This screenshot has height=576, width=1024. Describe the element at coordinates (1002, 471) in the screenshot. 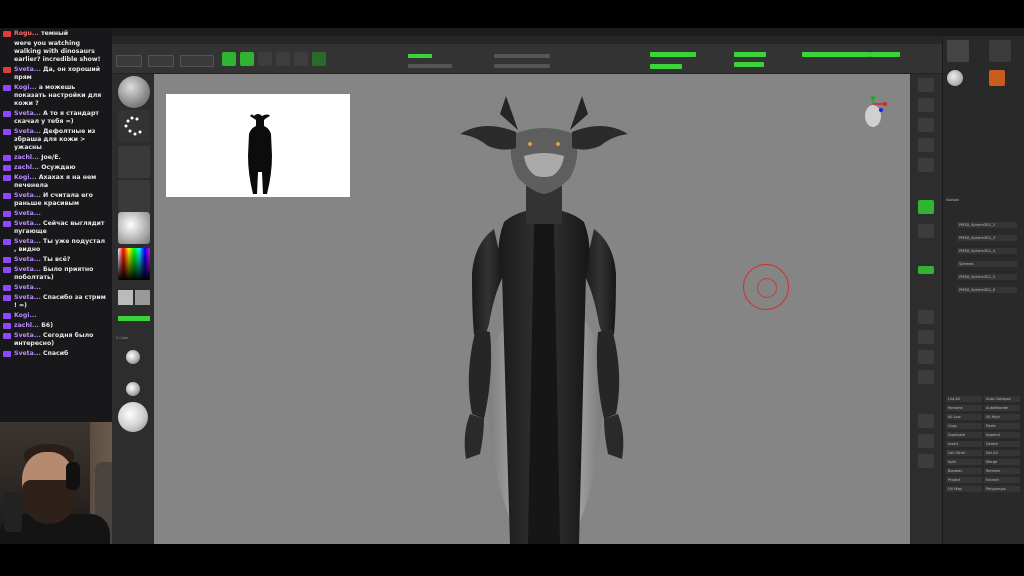

I see `subtool-action-button: Remesh` at that location.